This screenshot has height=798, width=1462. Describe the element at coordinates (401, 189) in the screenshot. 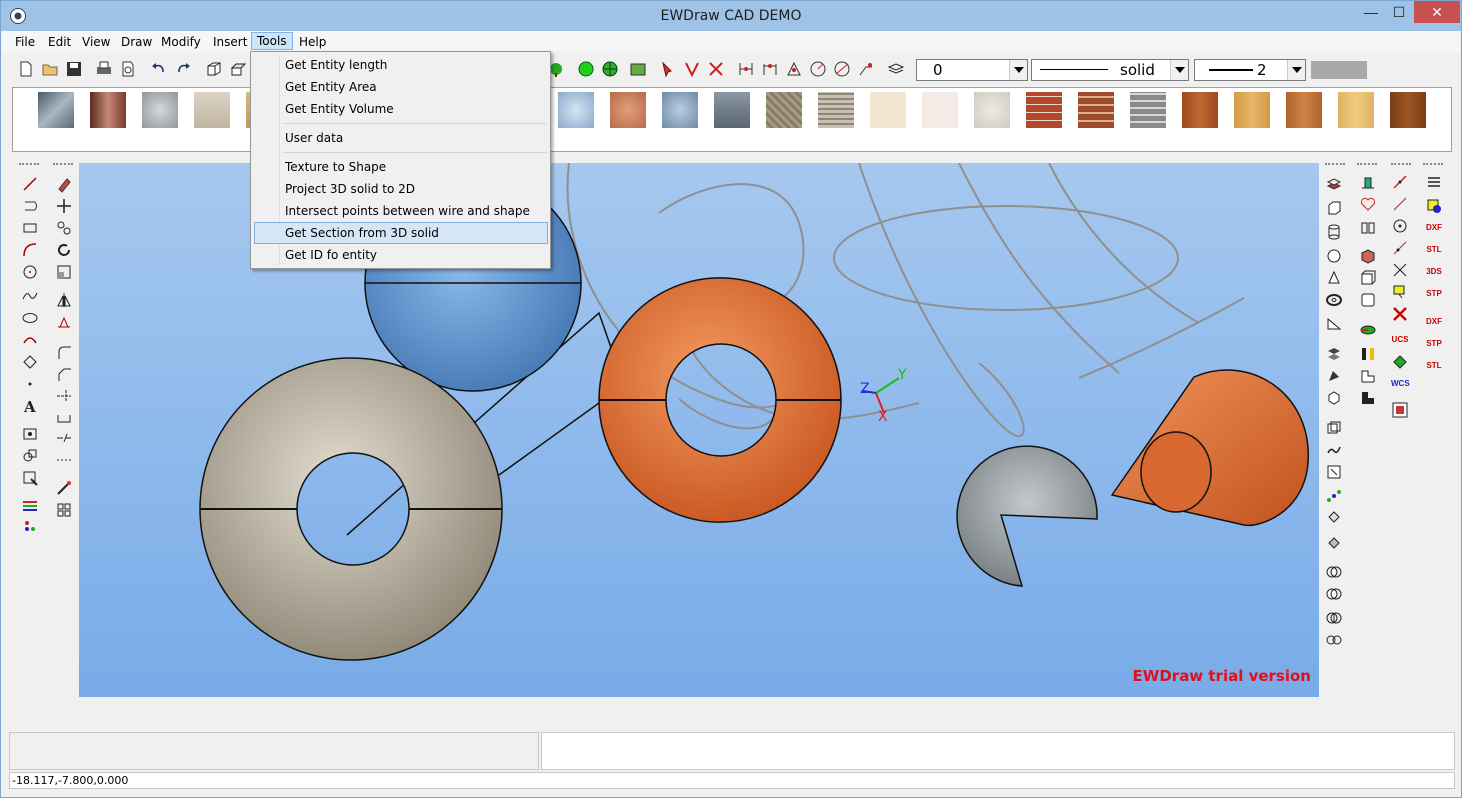

I see `menu-item-project-3d-to-2d: Project 3D solid to 2D` at that location.